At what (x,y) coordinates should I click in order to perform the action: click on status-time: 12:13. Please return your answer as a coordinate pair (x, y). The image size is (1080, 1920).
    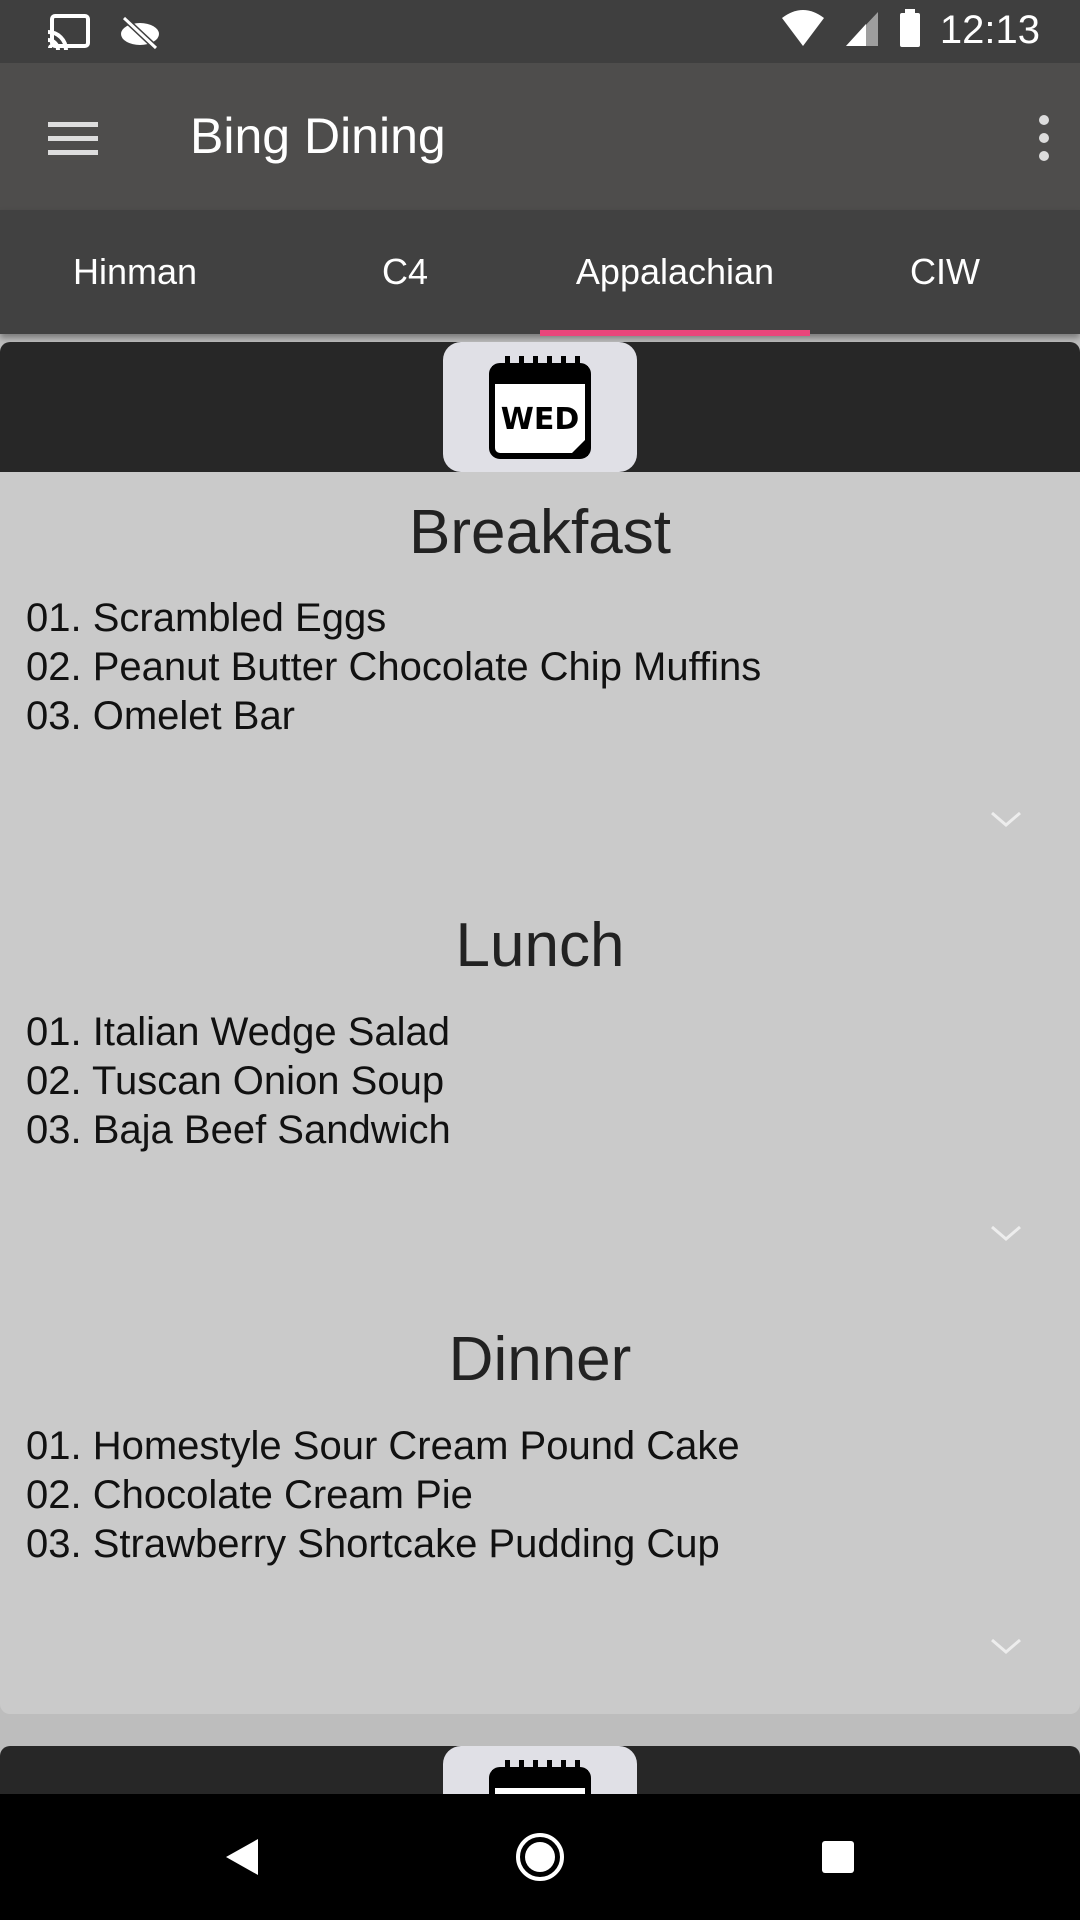
    Looking at the image, I should click on (989, 30).